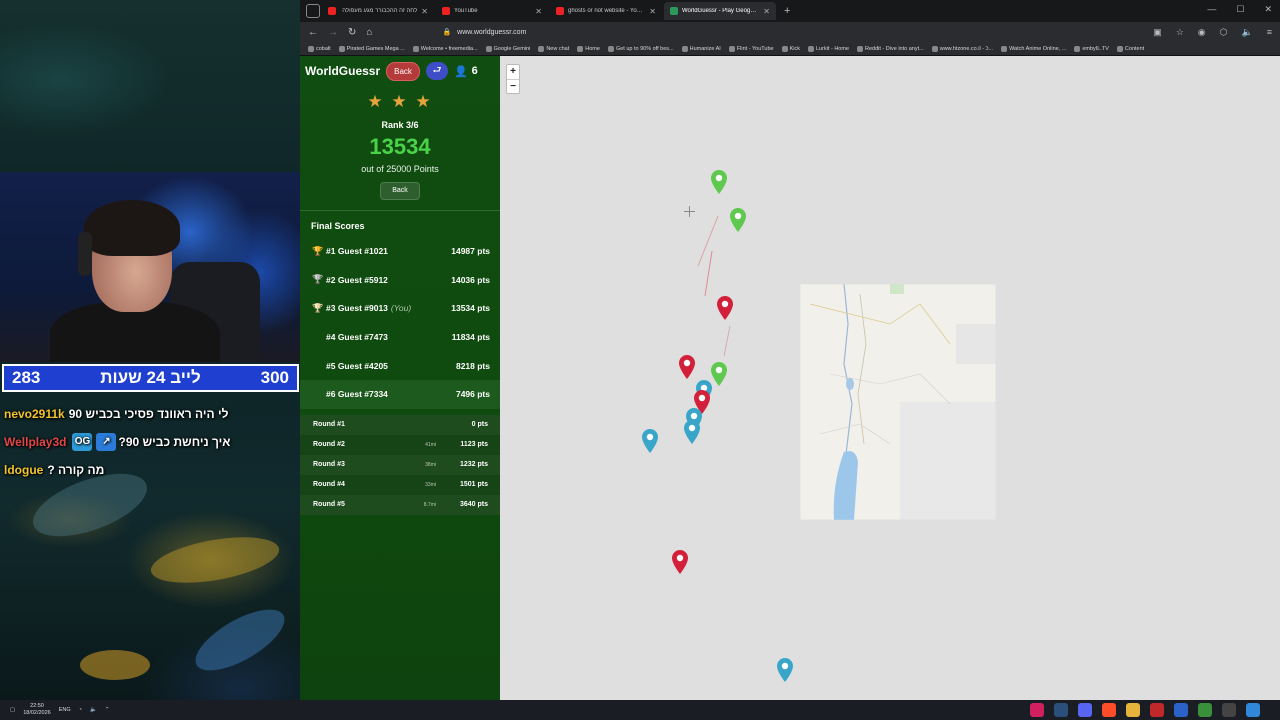 This screenshot has height=720, width=1280. Describe the element at coordinates (400, 394) in the screenshot. I see `score-row: #6 Guest #7334 7496 pts` at that location.